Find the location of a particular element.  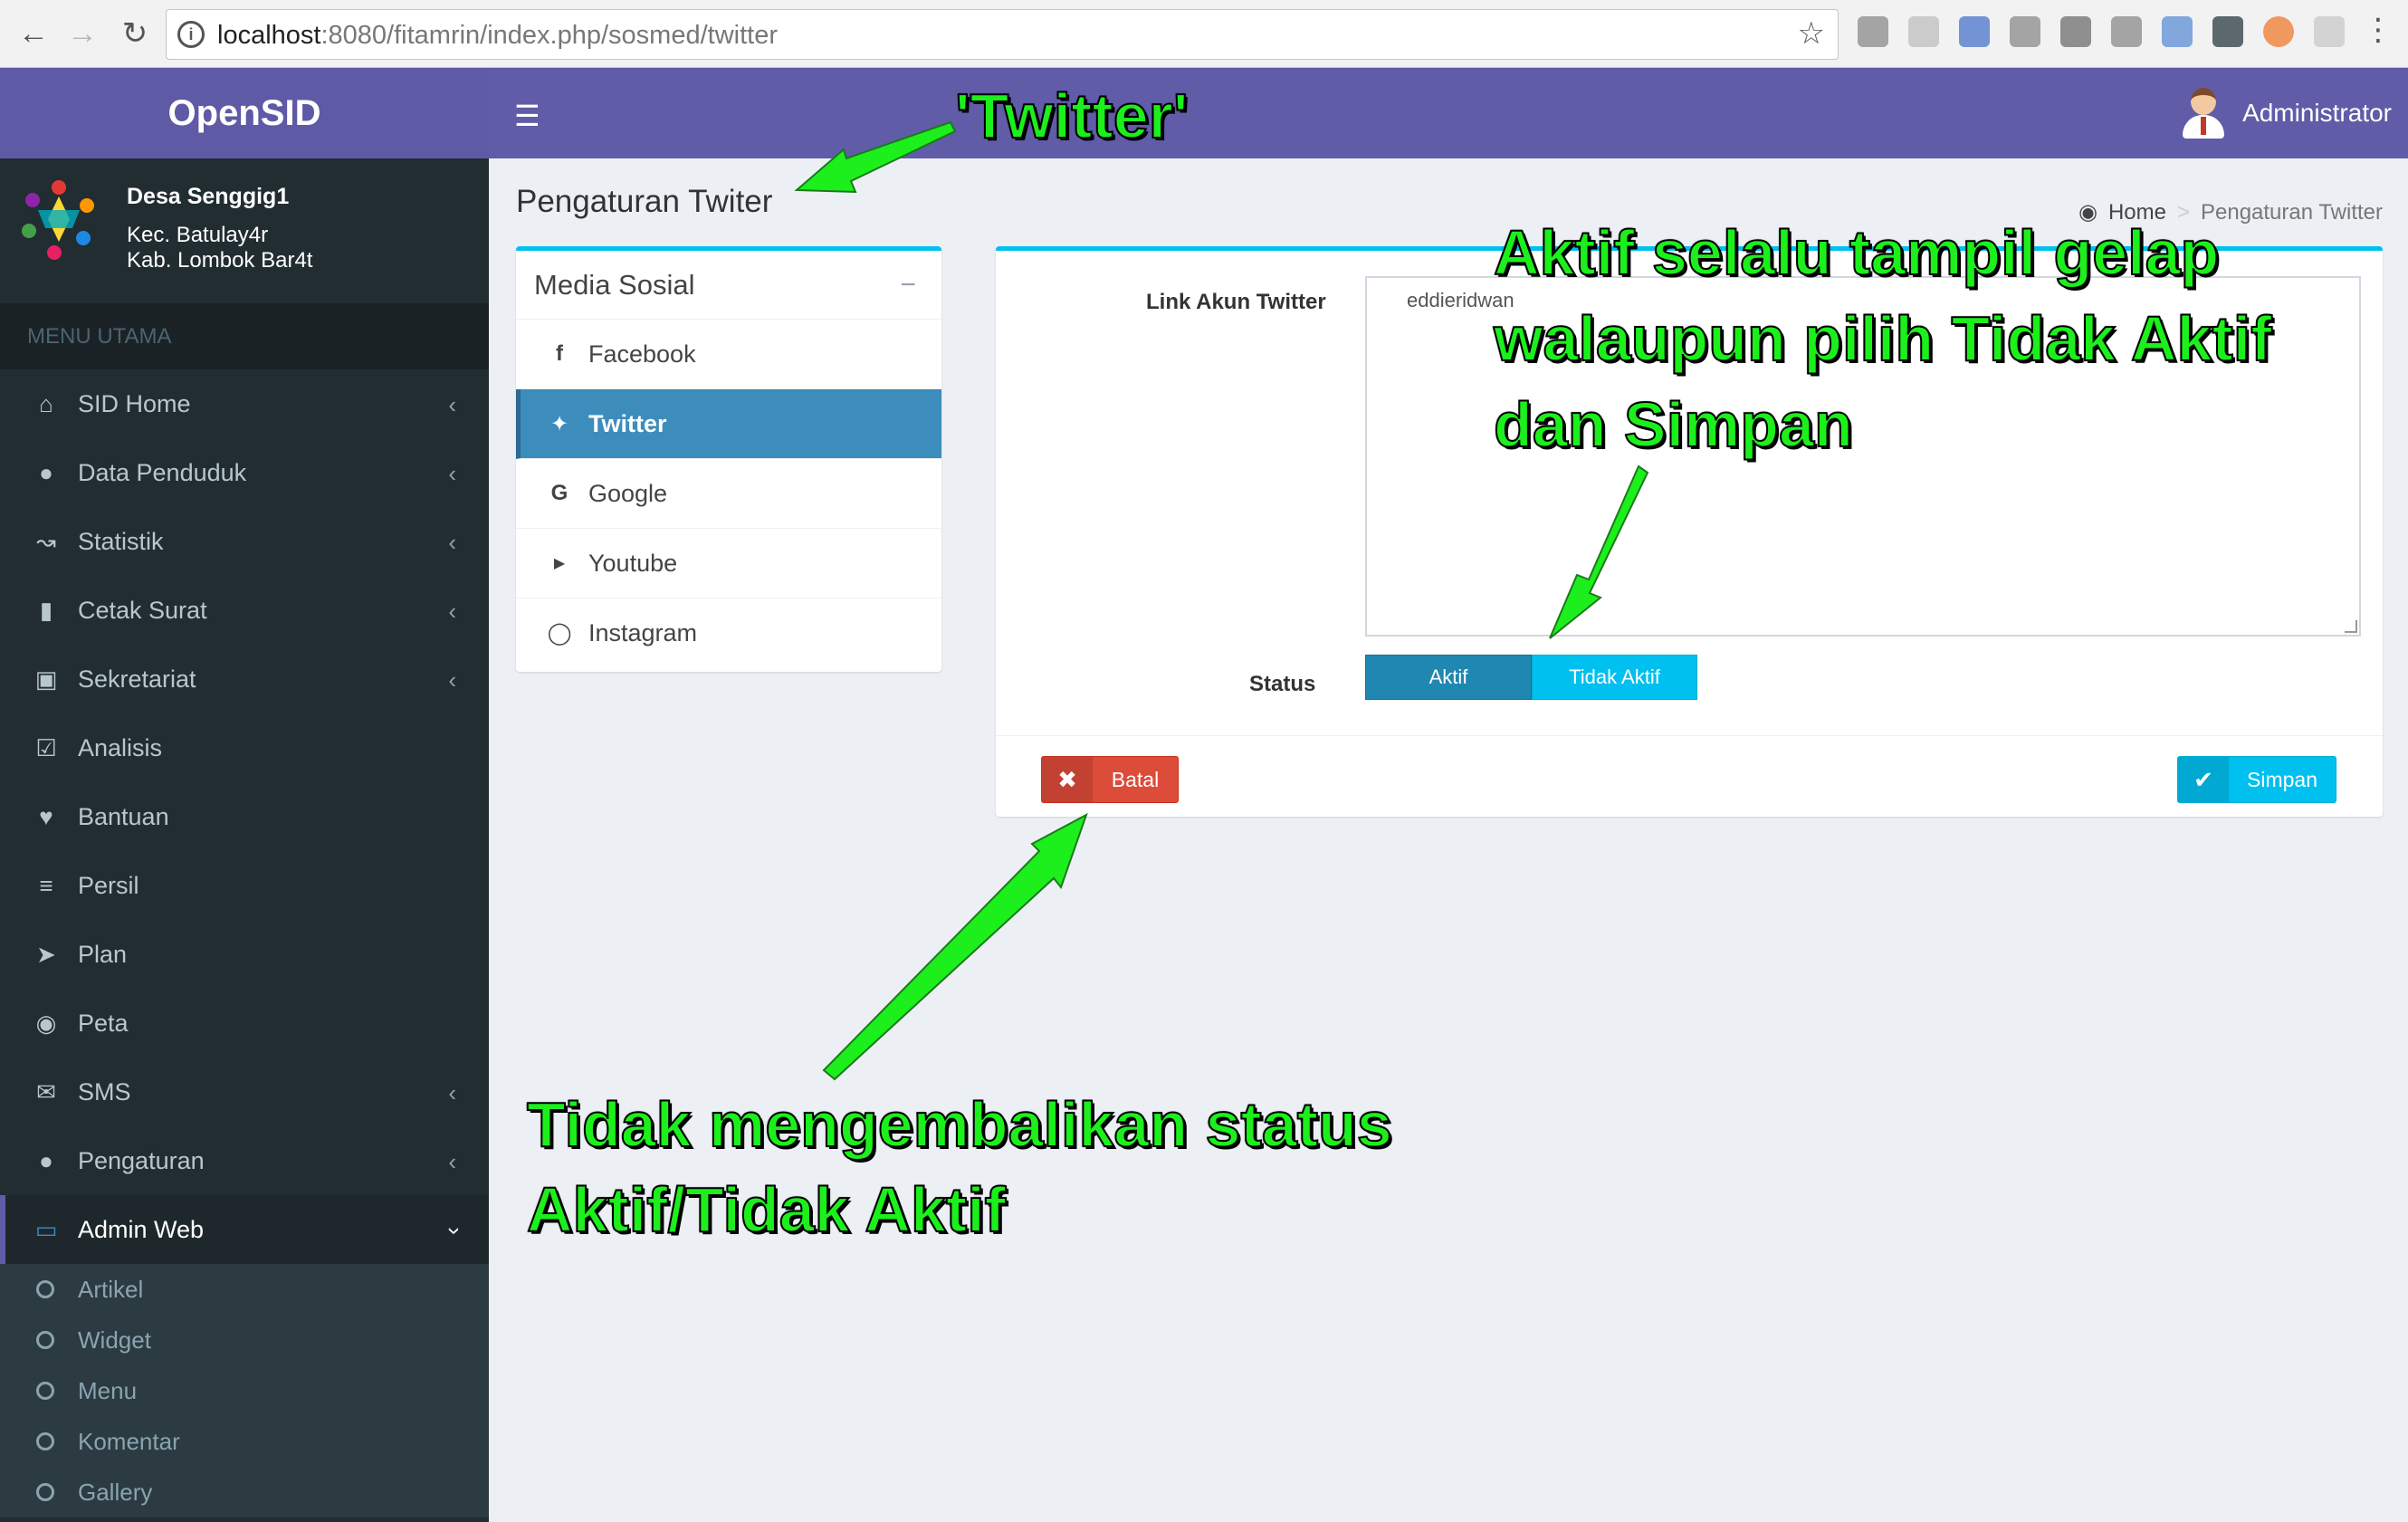

user-avatar is located at coordinates (2204, 113).